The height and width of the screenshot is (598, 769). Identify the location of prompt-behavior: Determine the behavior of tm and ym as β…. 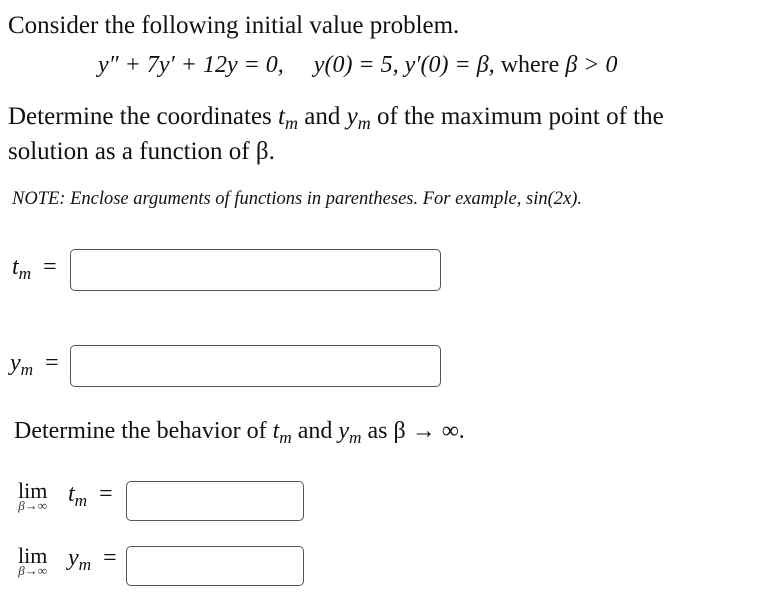
(239, 432).